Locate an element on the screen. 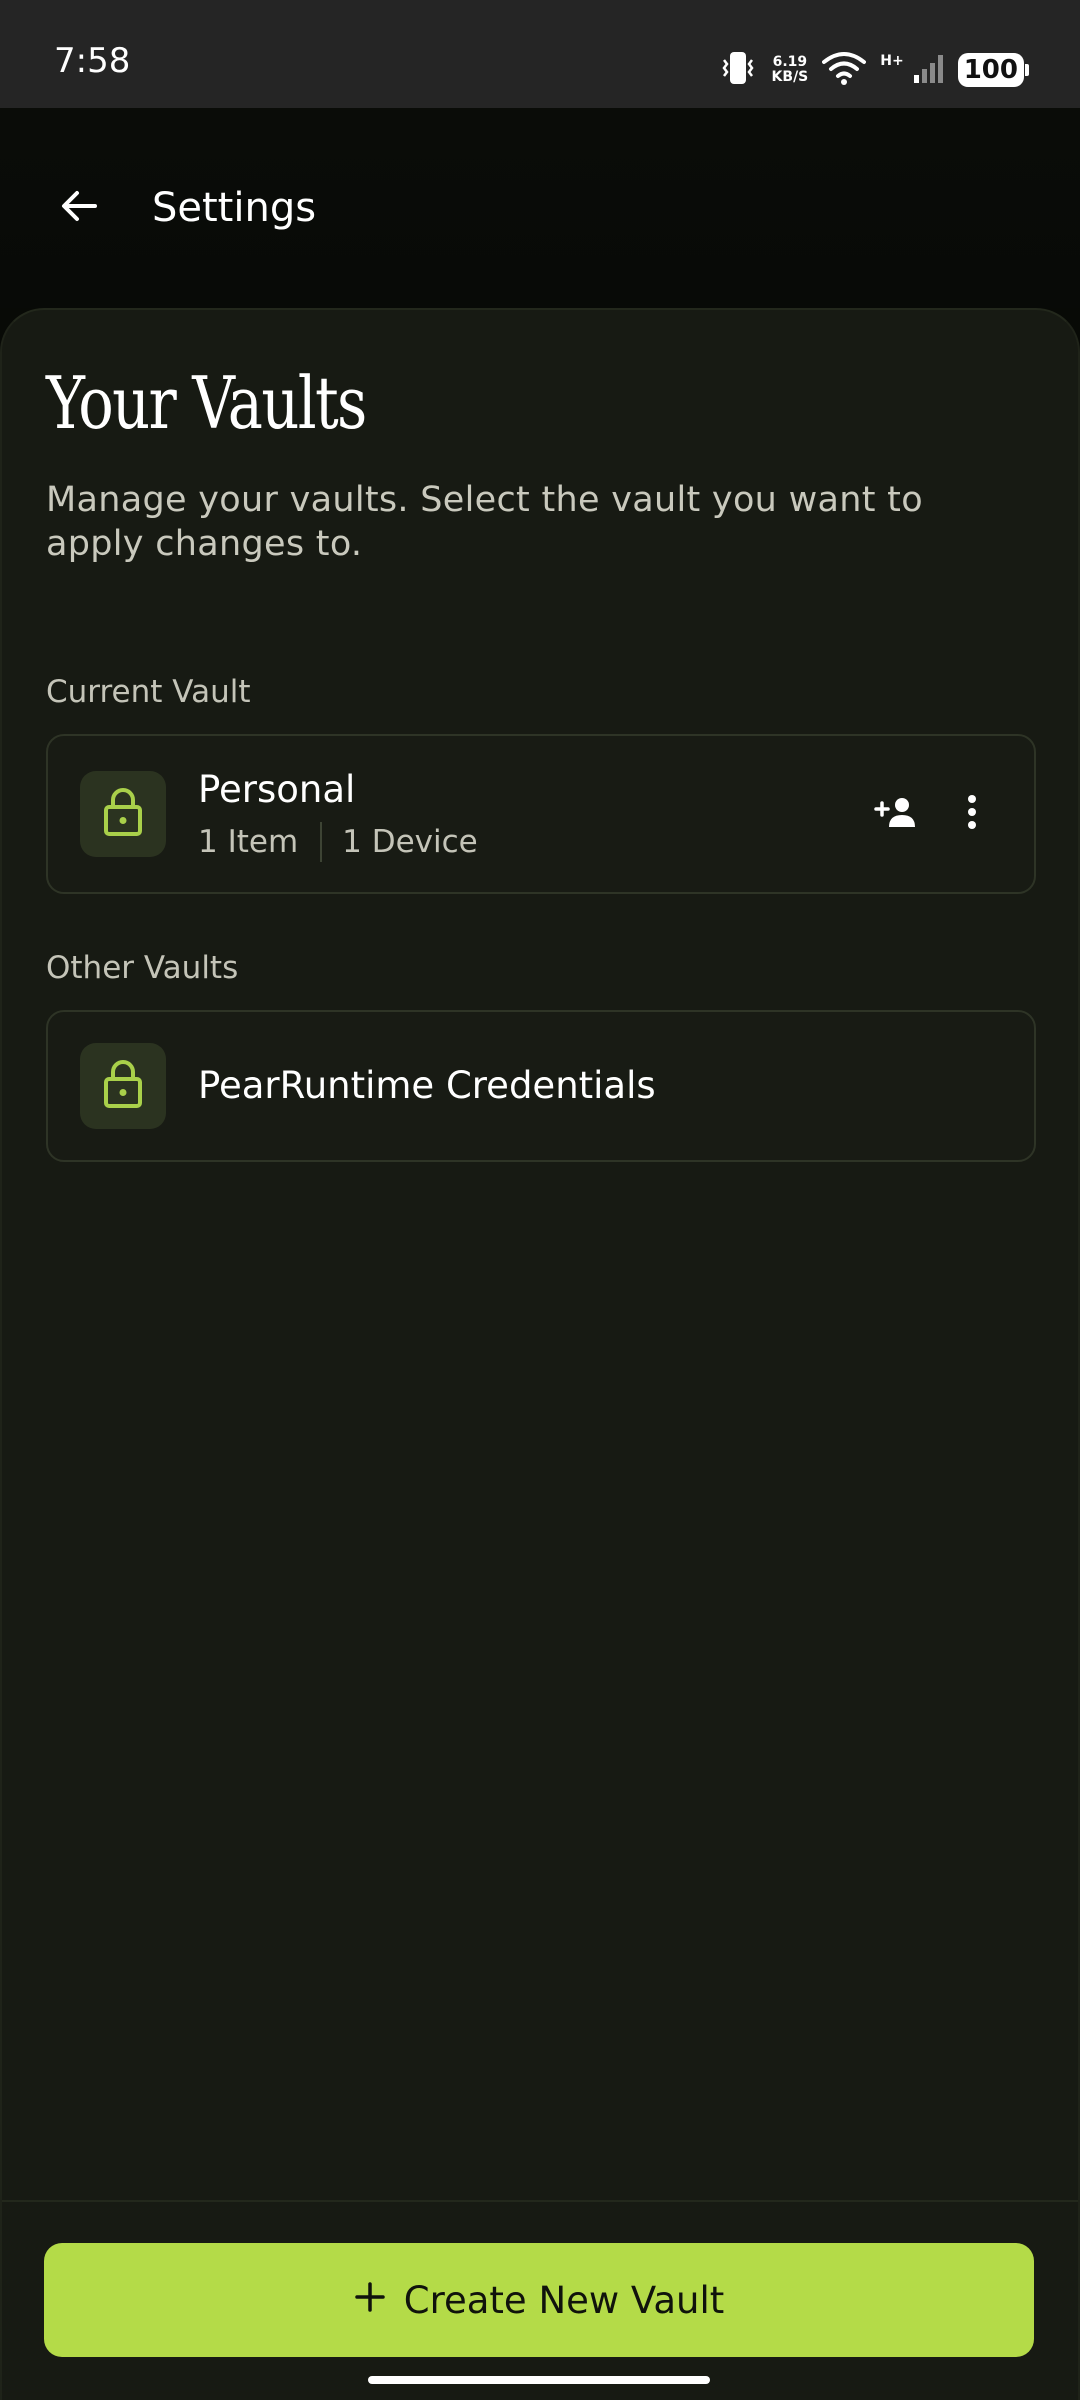 The width and height of the screenshot is (1080, 2400). create-new-vault-button: Create New Vault is located at coordinates (539, 2300).